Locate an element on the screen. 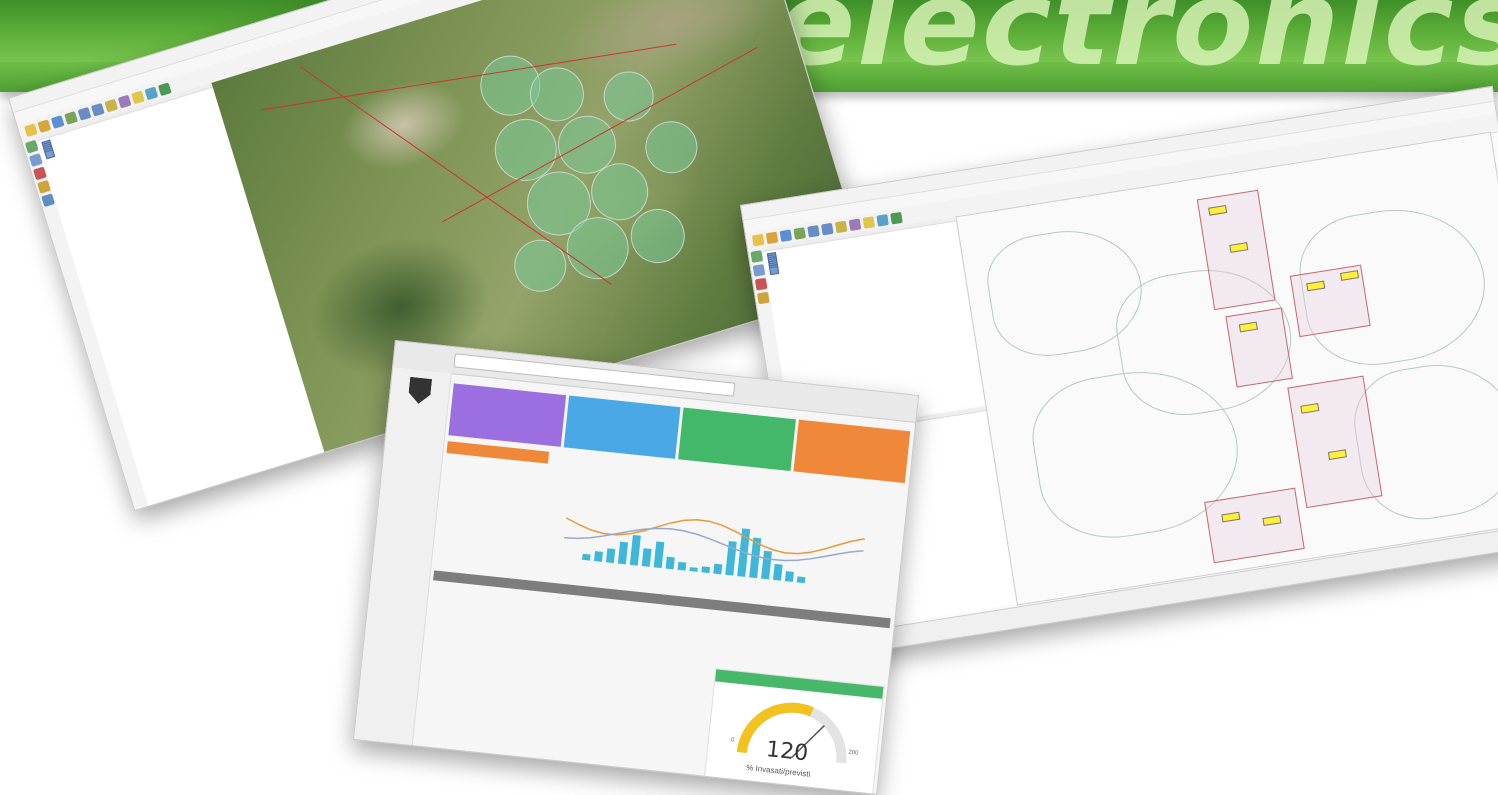 This screenshot has width=1498, height=795. shield-logo-icon is located at coordinates (420, 391).